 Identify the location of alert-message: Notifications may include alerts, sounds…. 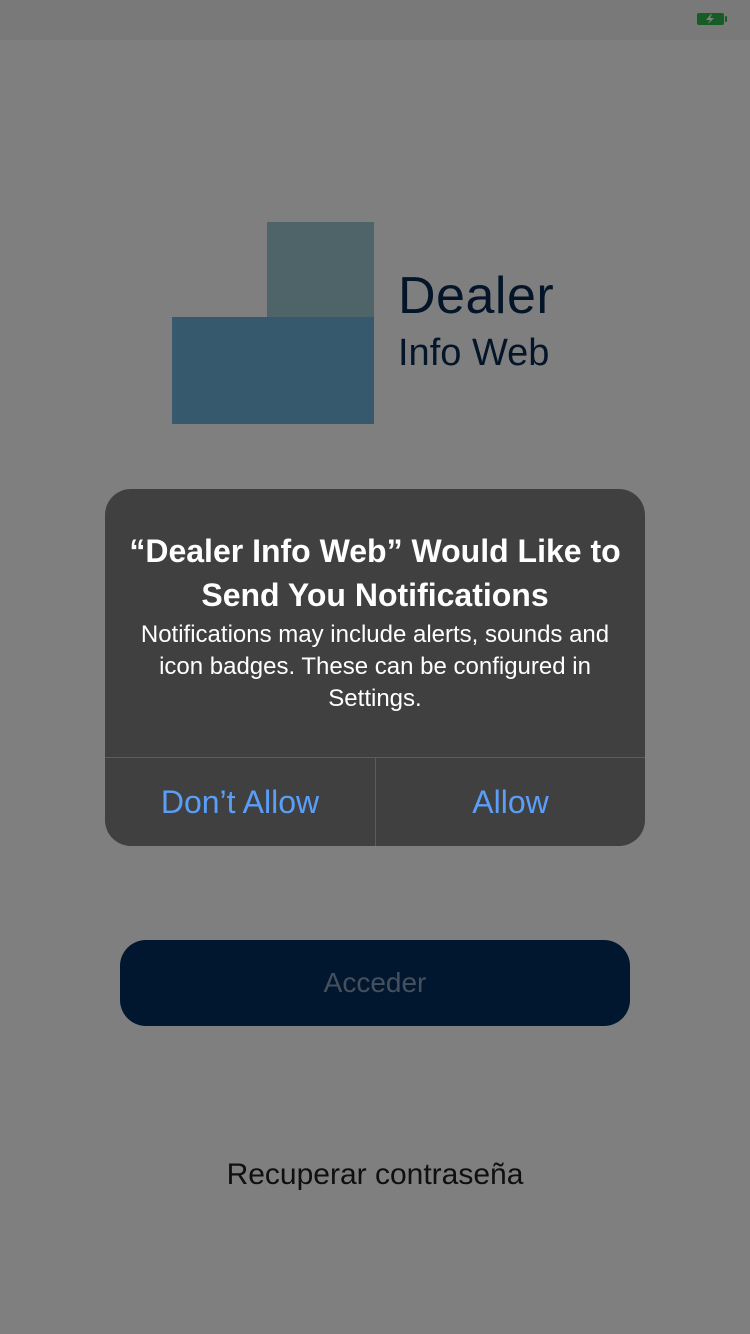
(375, 666).